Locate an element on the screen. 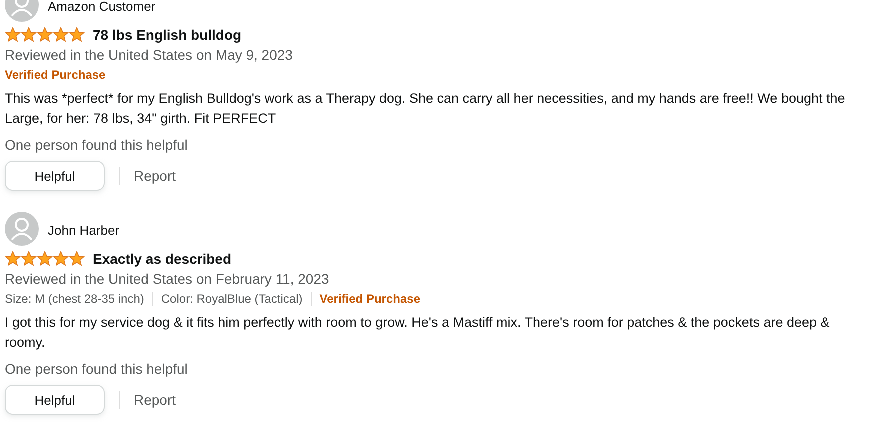 The width and height of the screenshot is (881, 427). review-title: Exactly as described is located at coordinates (162, 259).